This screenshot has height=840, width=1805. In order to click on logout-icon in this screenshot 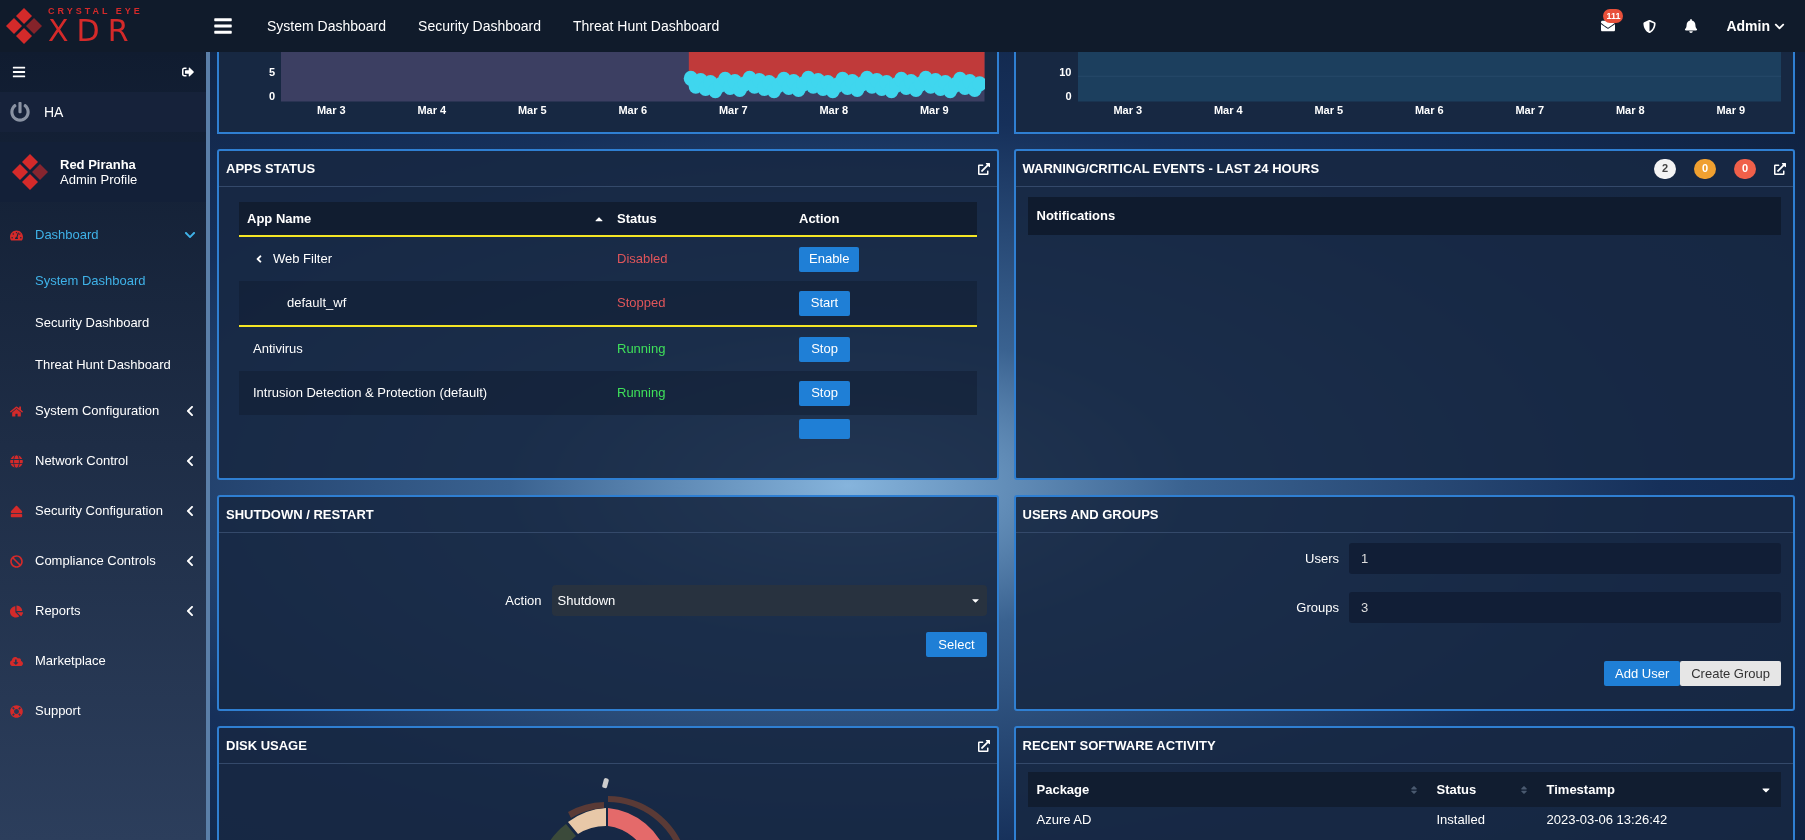, I will do `click(188, 72)`.